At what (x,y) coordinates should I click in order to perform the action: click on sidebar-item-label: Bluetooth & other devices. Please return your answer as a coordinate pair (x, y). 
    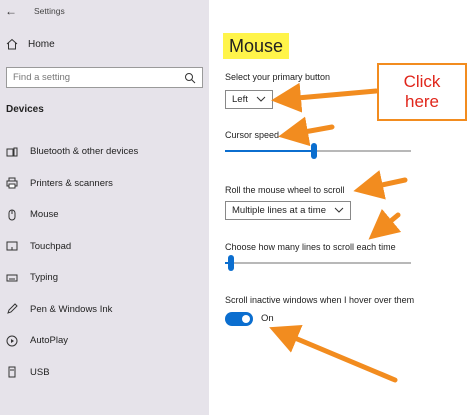
    Looking at the image, I should click on (84, 152).